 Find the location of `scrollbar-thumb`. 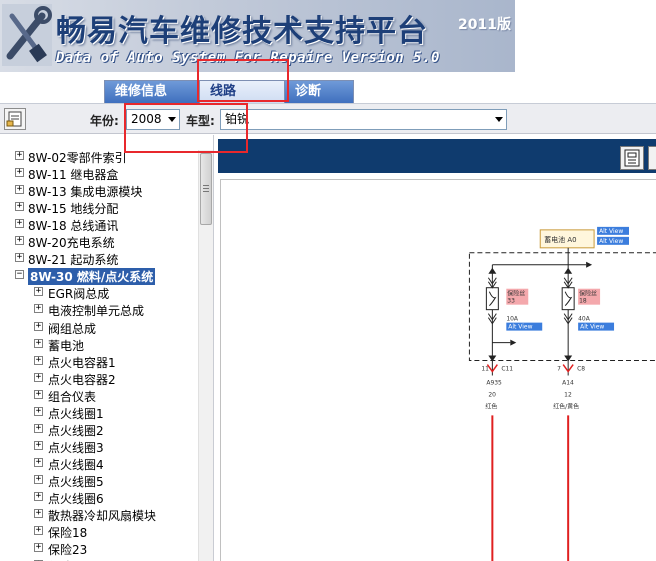

scrollbar-thumb is located at coordinates (206, 189).